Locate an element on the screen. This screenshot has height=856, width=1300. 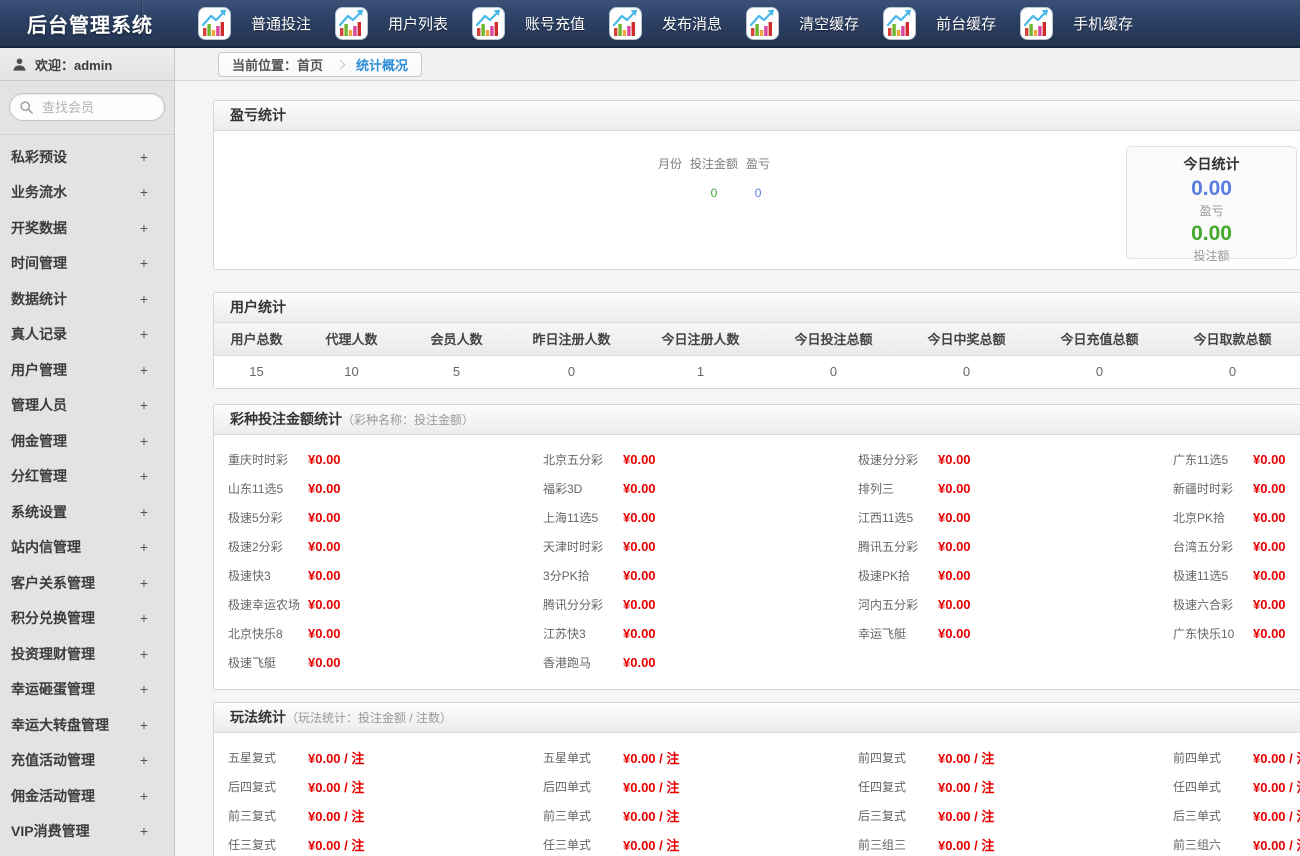
lottery-stat: 极速PK拾 ¥0.00 is located at coordinates (914, 575).